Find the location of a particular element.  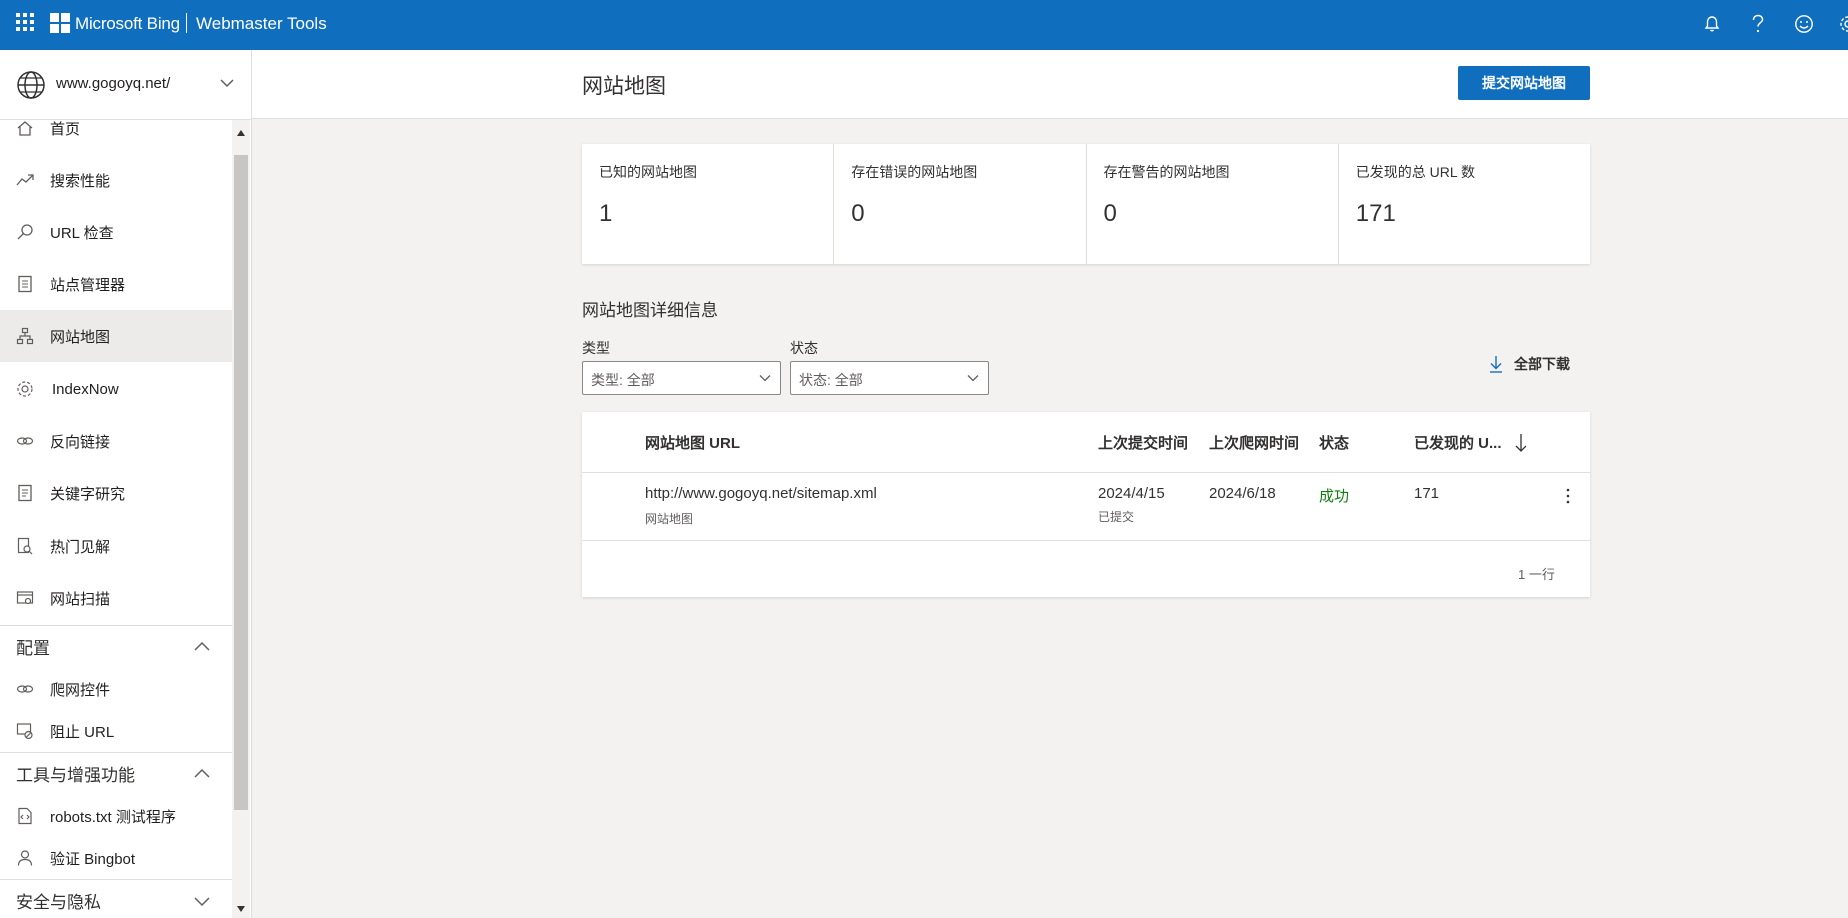

row-count: 1 一行 is located at coordinates (1536, 574).